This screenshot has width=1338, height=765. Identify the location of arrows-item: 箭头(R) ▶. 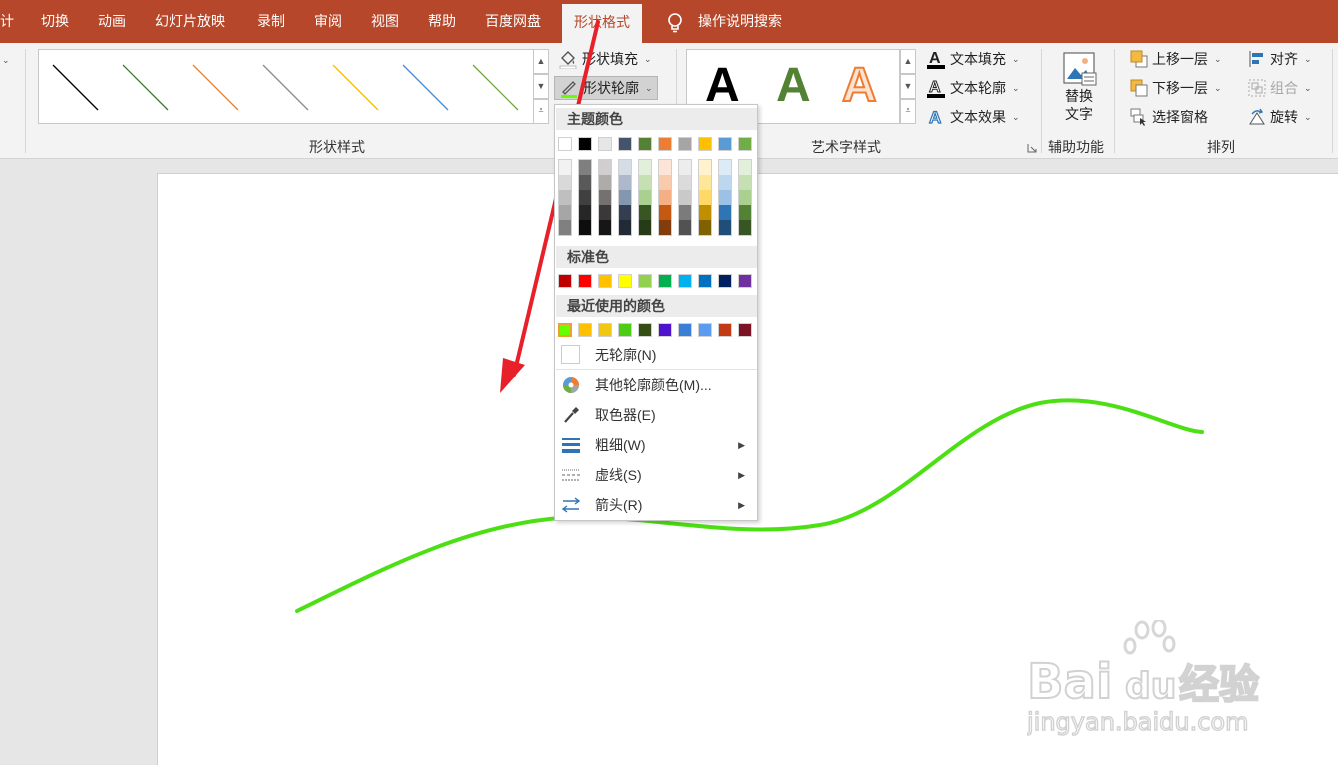
(656, 505).